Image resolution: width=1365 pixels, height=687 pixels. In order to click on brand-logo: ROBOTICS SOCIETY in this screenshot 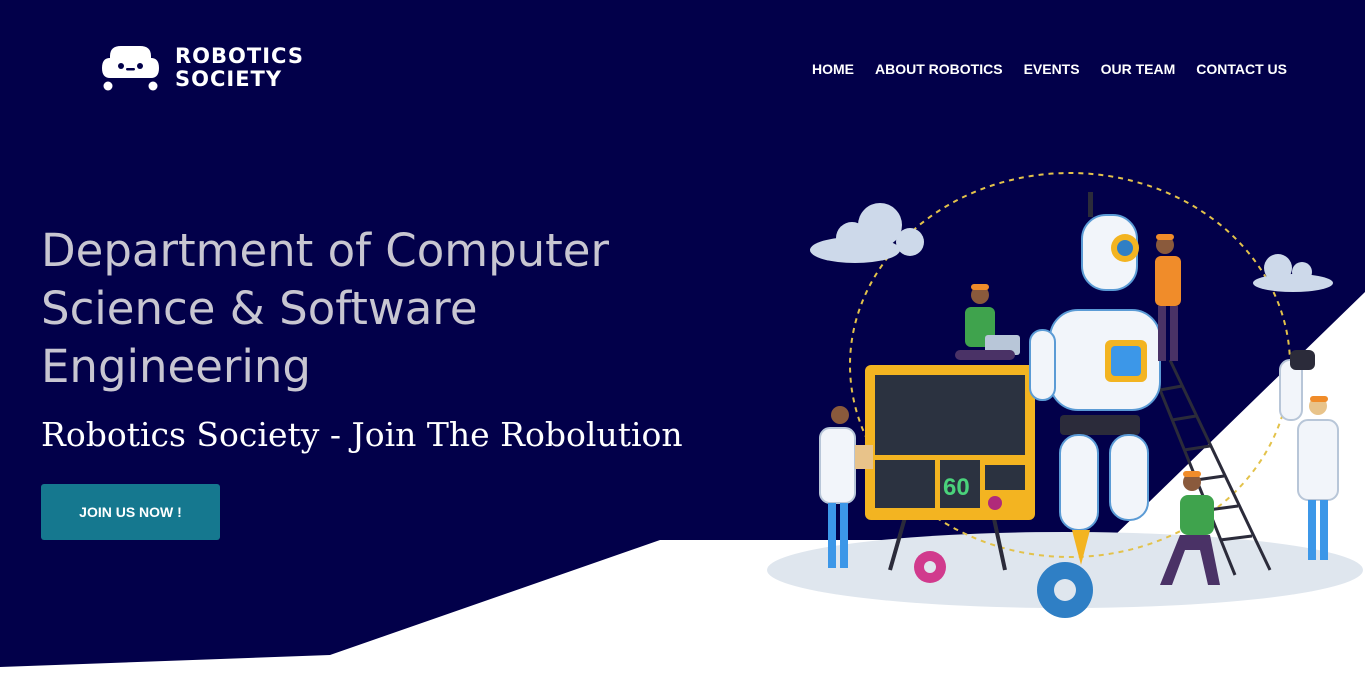, I will do `click(201, 68)`.